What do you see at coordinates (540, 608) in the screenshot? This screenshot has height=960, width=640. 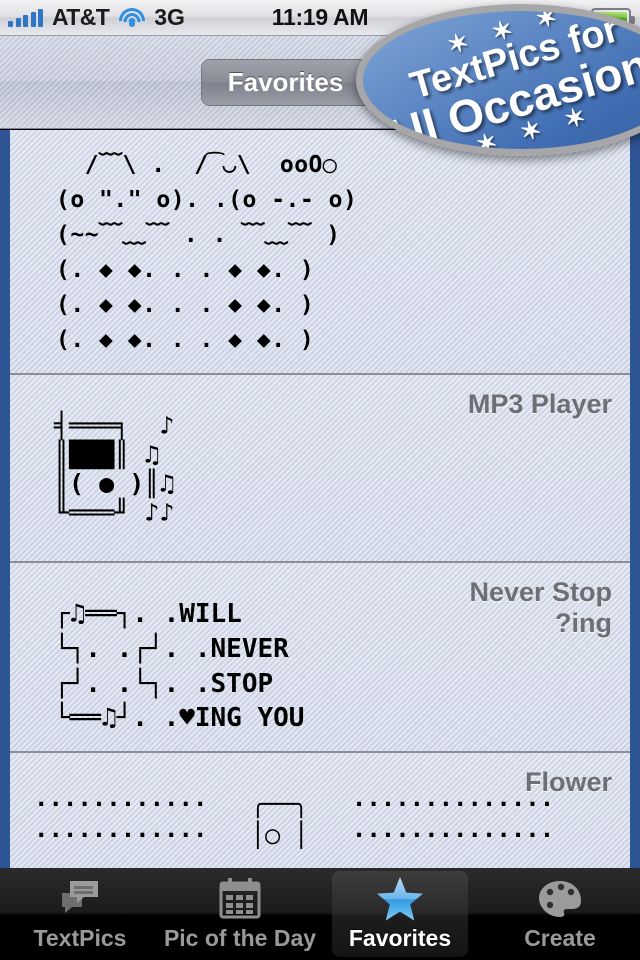 I see `list-item-title: Never Stop ?ing` at bounding box center [540, 608].